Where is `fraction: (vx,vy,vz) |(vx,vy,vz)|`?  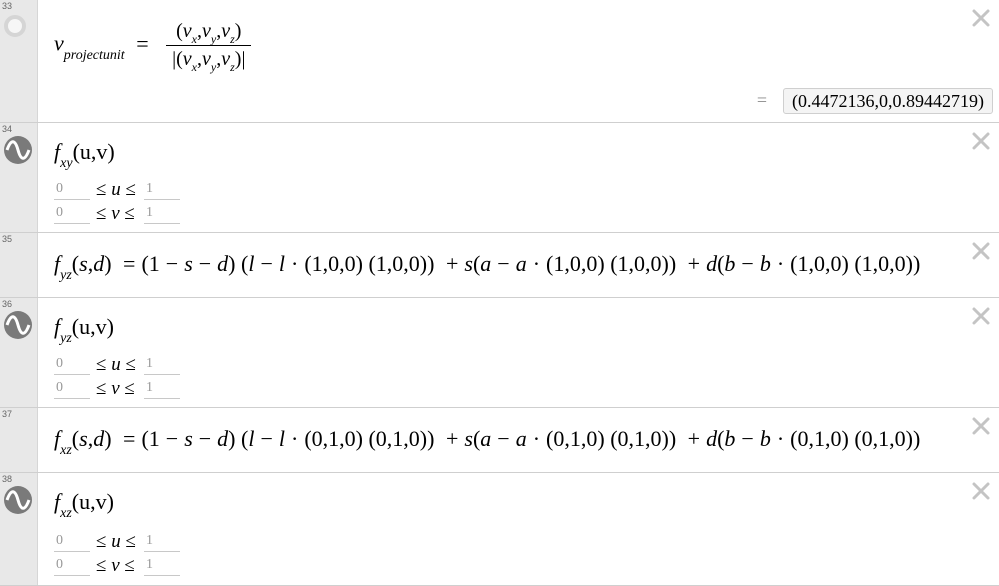
fraction: (vx,vy,vz) |(vx,vy,vz)| is located at coordinates (209, 47).